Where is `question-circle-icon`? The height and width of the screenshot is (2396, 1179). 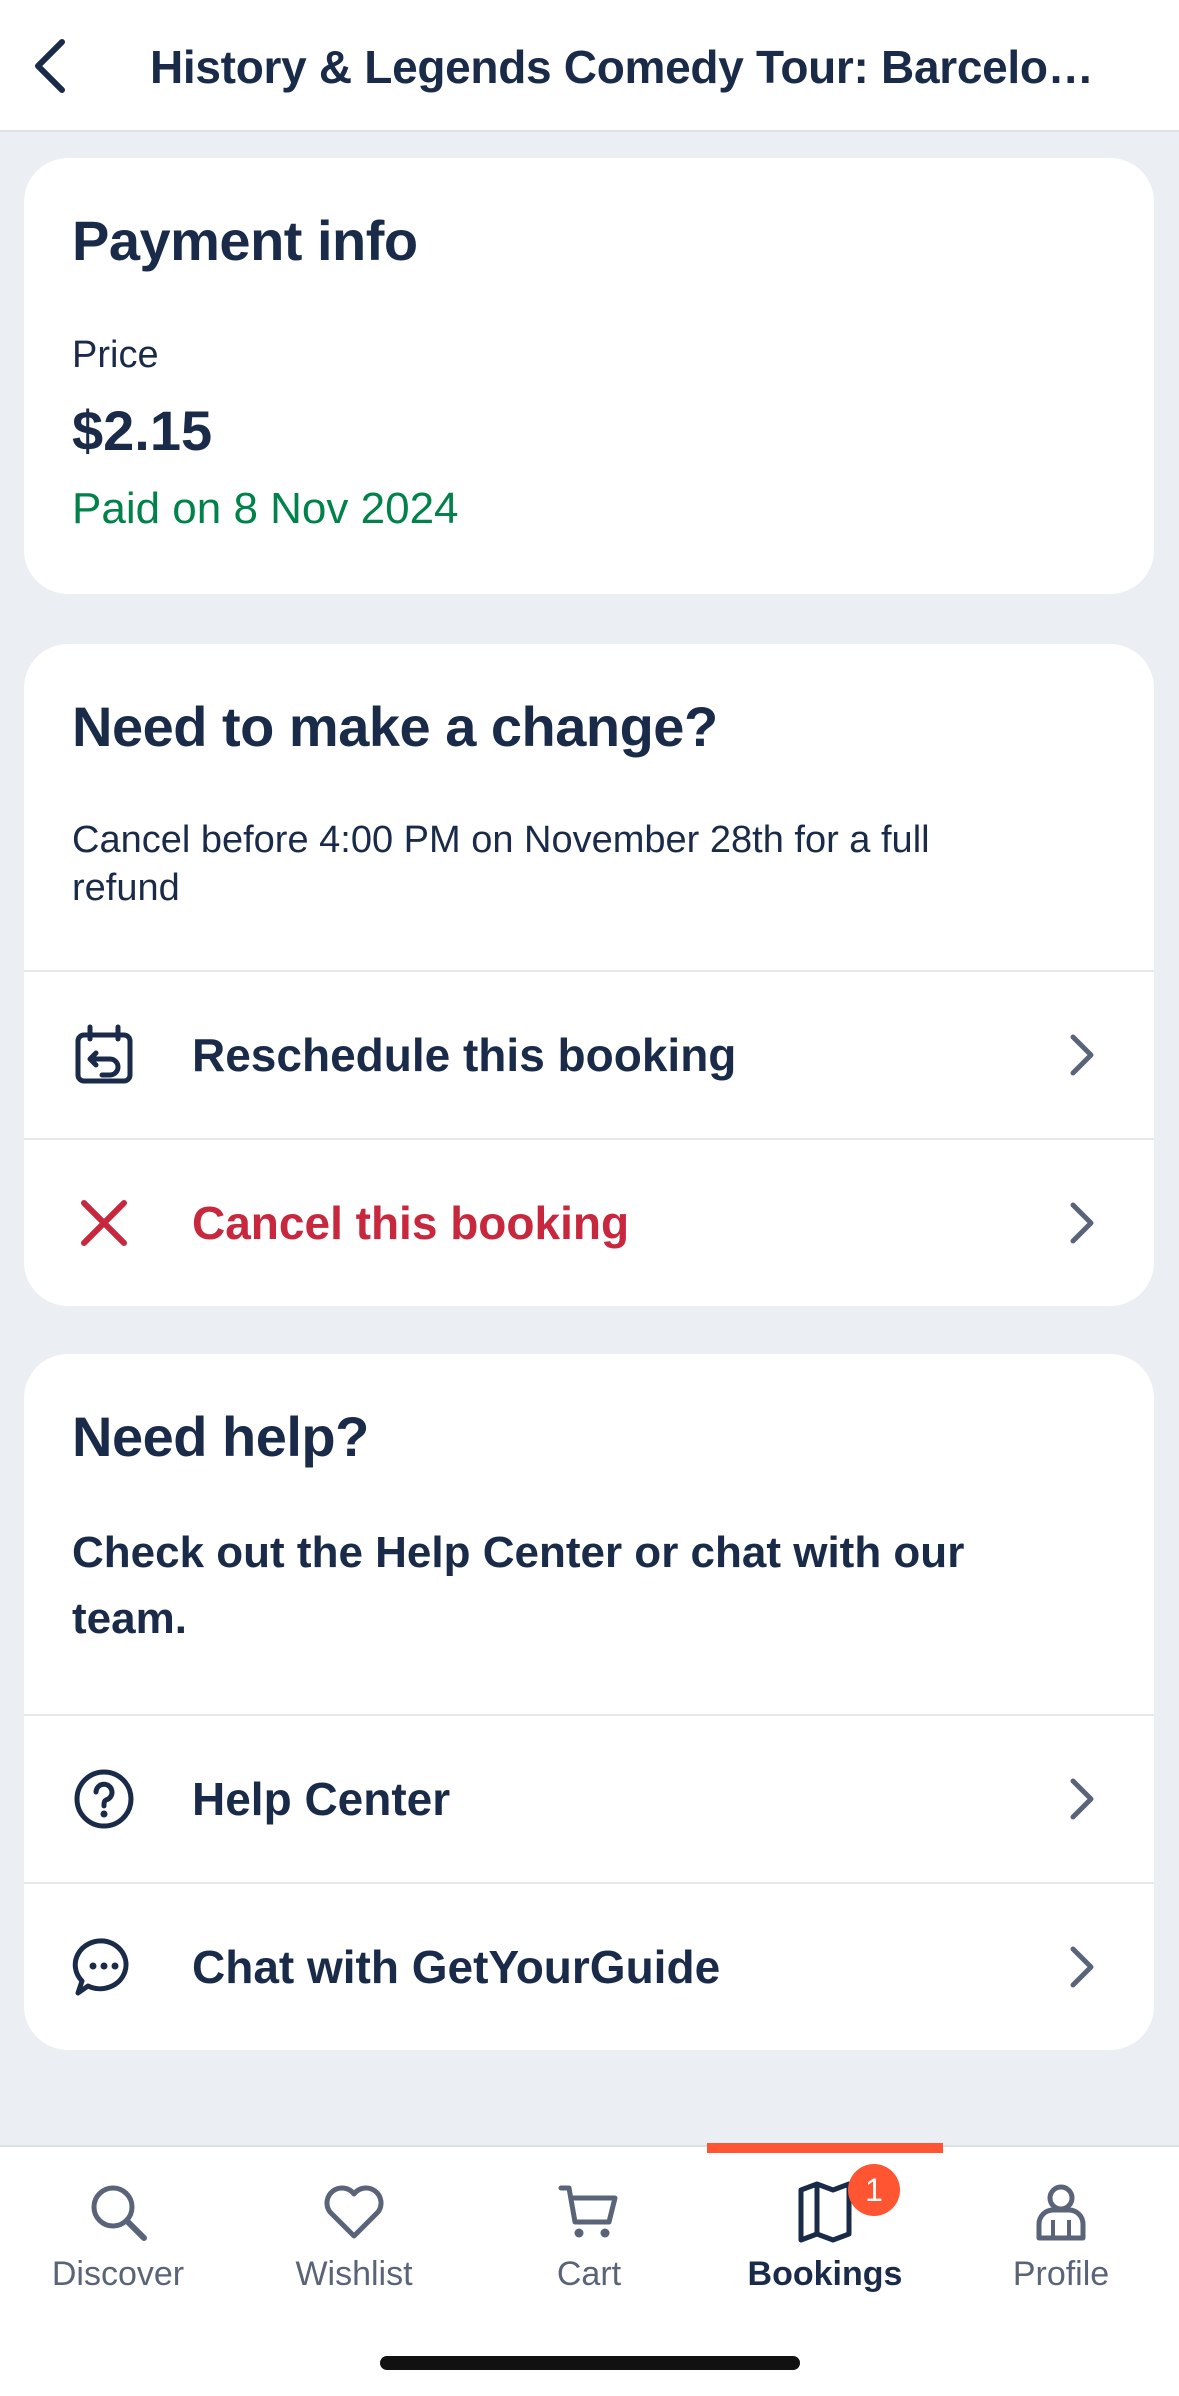 question-circle-icon is located at coordinates (104, 1799).